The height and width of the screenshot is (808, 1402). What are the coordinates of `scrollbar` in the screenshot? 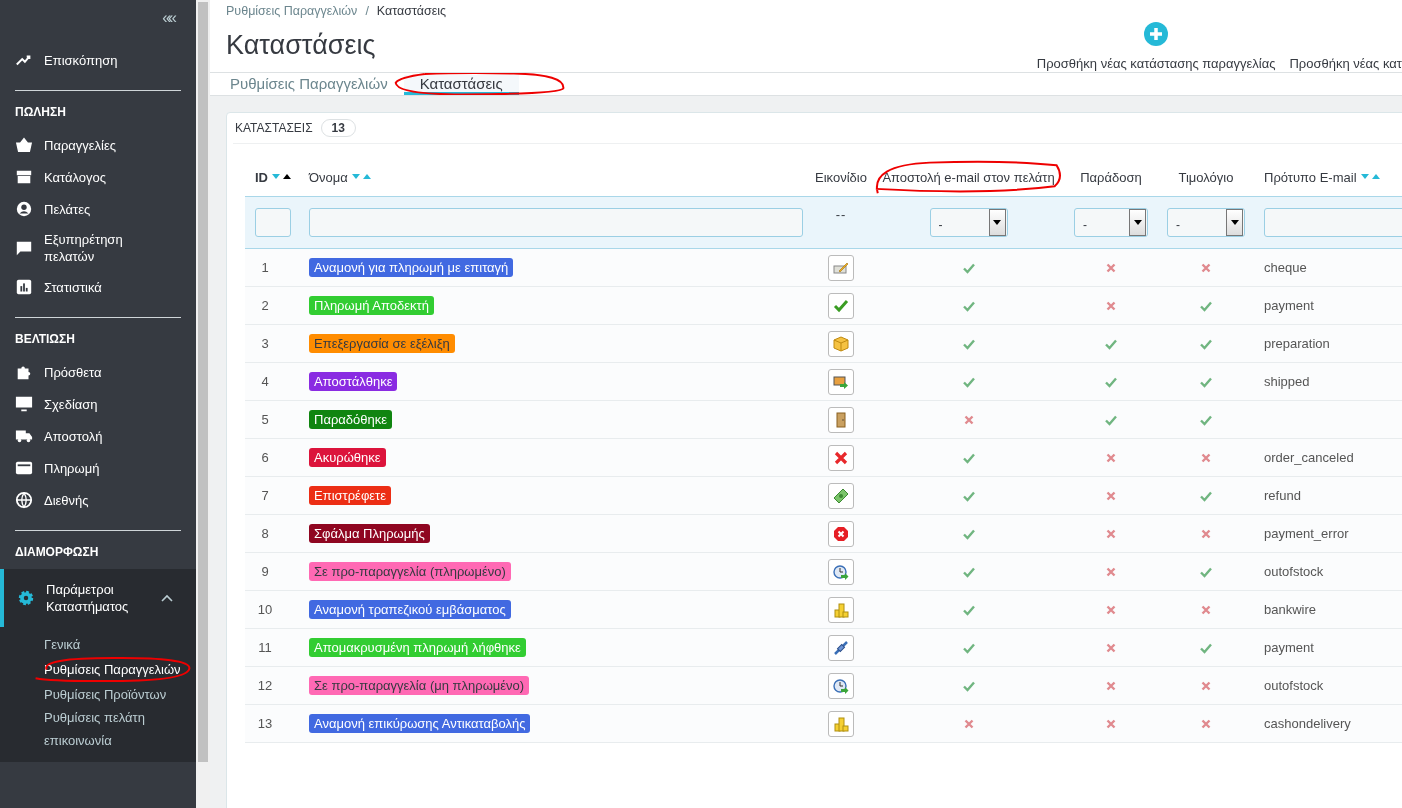 It's located at (203, 404).